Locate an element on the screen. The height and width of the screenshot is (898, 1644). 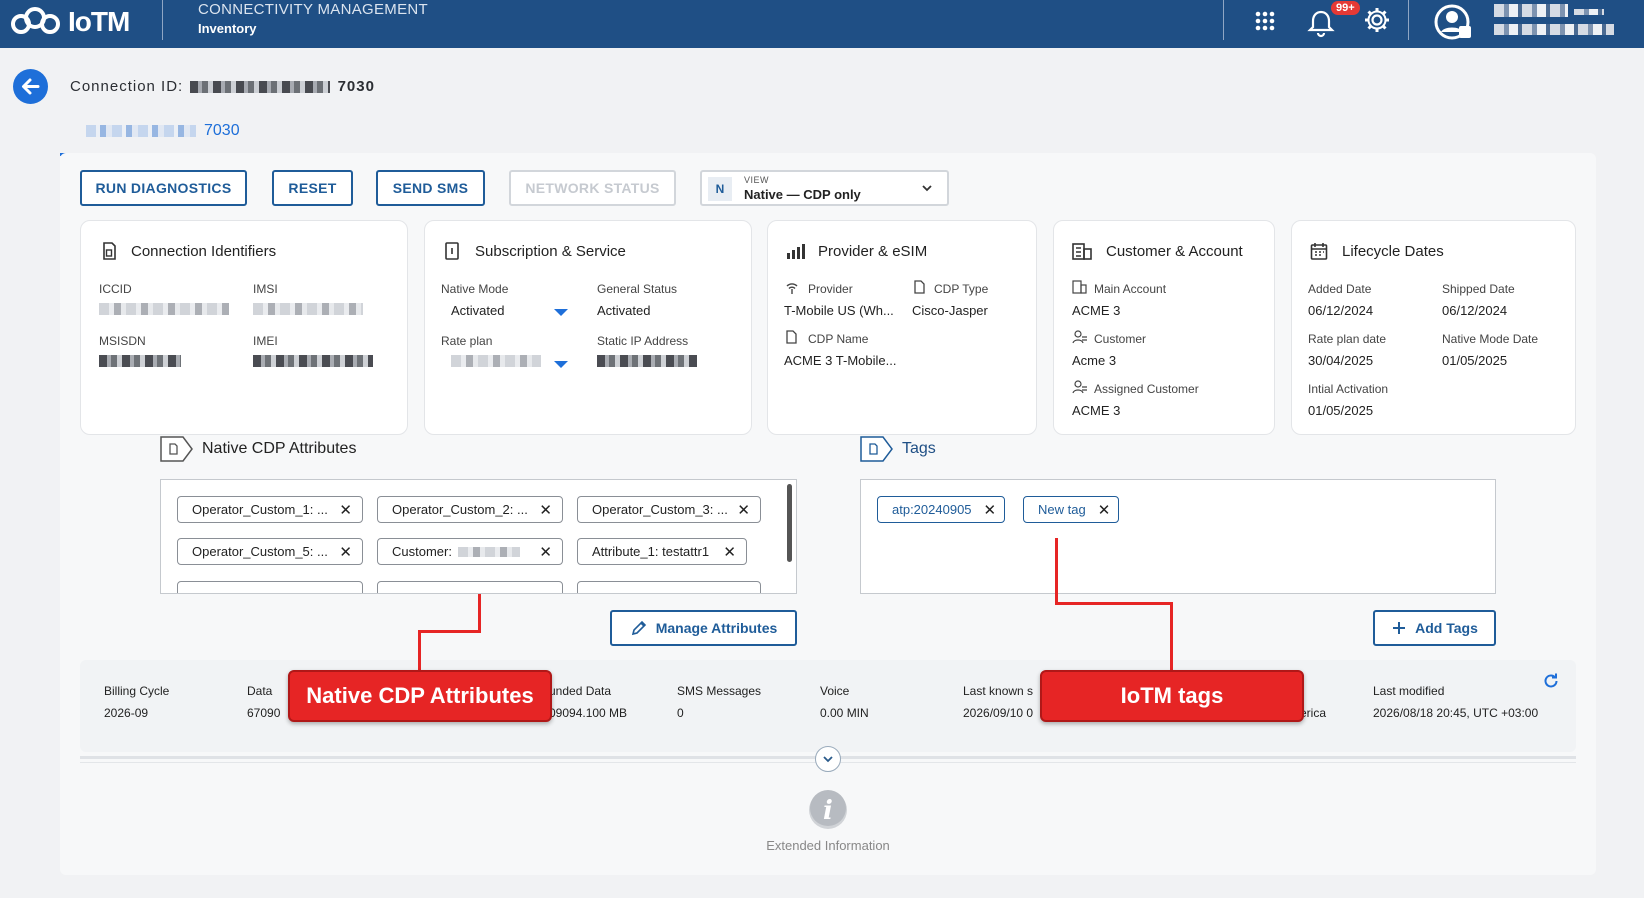
attribute-chip: Operator_Custom_1: ... ✕ is located at coordinates (270, 509).